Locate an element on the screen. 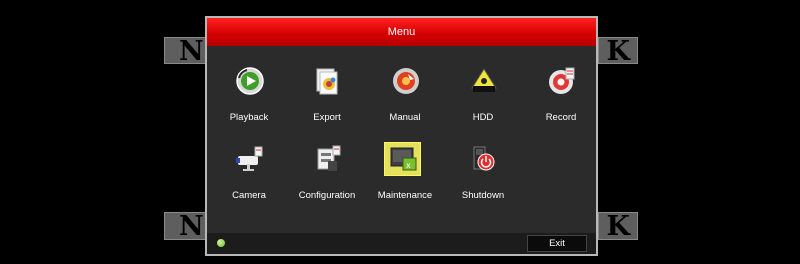 The image size is (800, 264). menu-item-record: Record is located at coordinates (561, 90).